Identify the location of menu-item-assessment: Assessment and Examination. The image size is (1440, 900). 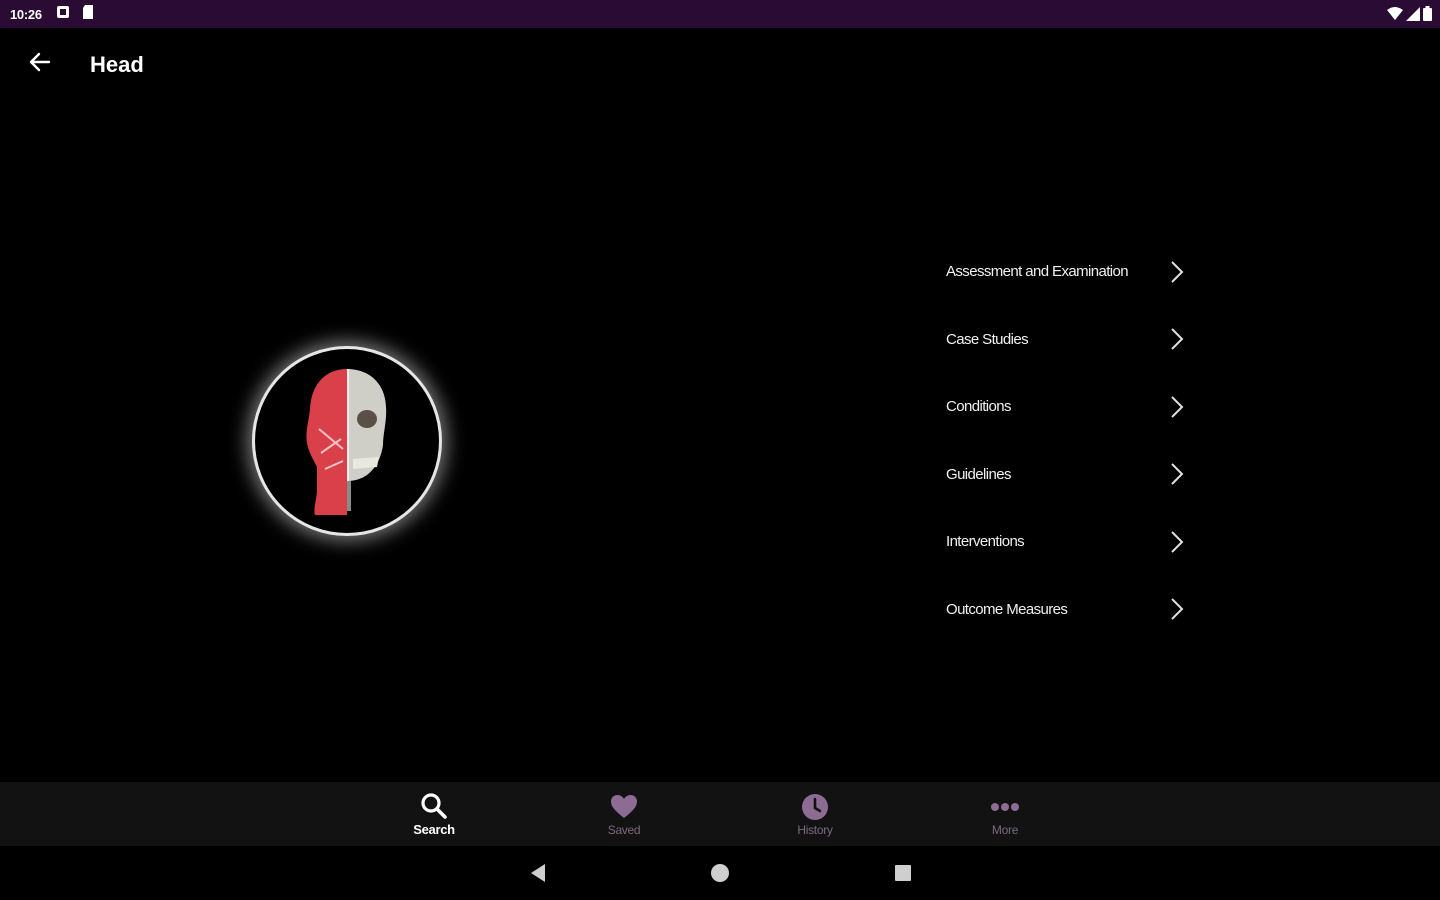
(1071, 272).